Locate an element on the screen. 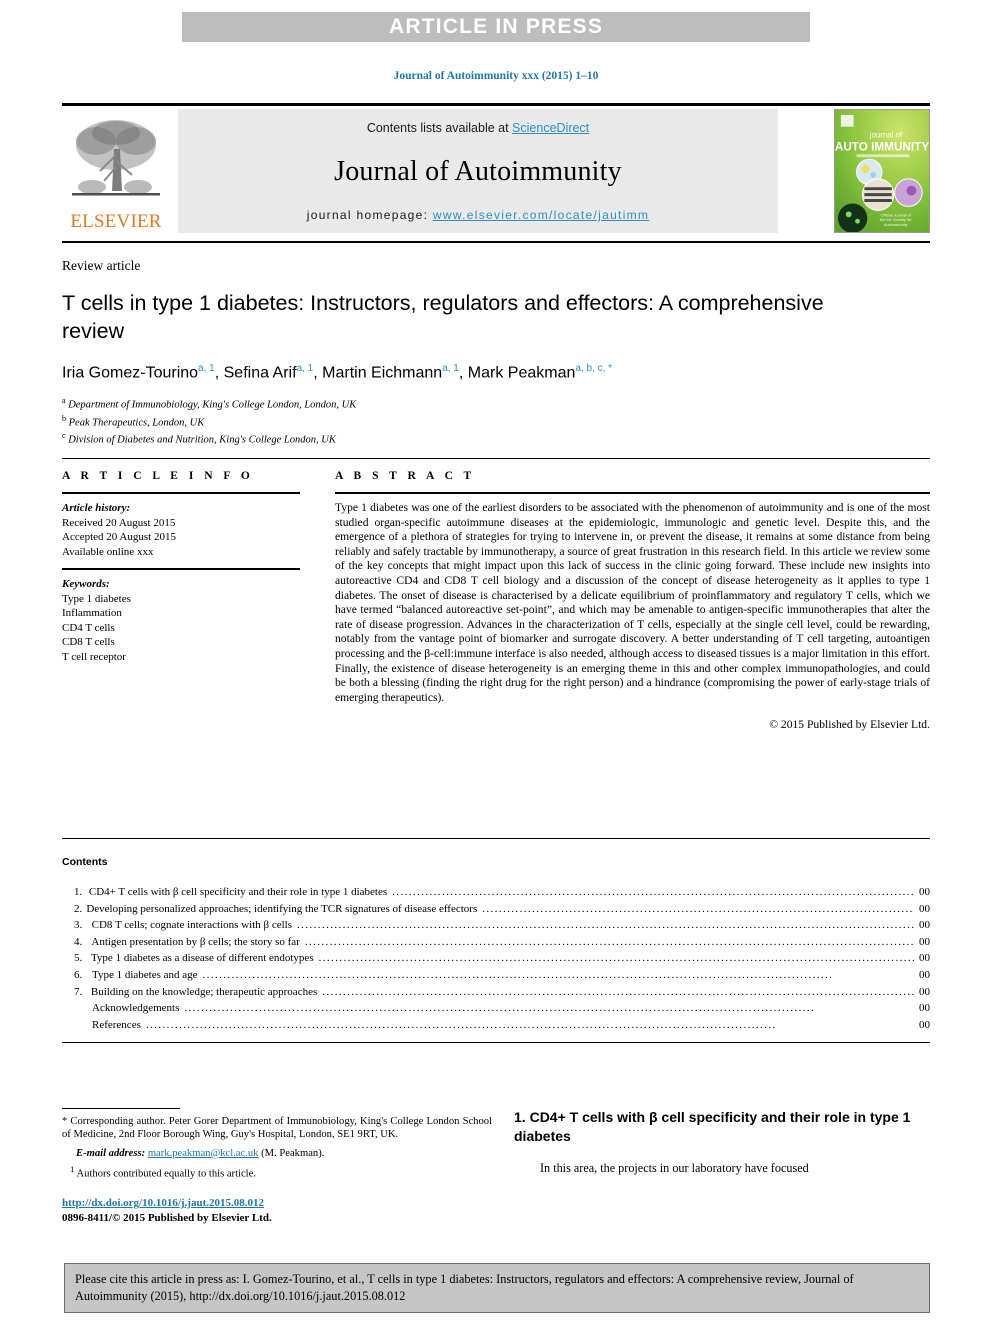 The width and height of the screenshot is (992, 1323). article-type-kicker: Review article is located at coordinates (101, 265).